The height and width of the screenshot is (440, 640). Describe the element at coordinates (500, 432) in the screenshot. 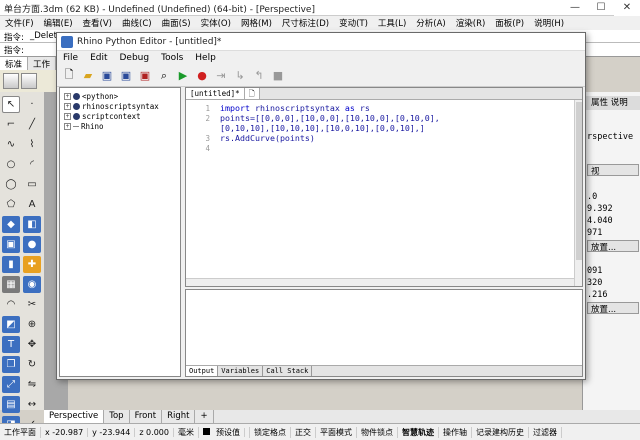

I see `history-toggle: 记录建构历史` at that location.